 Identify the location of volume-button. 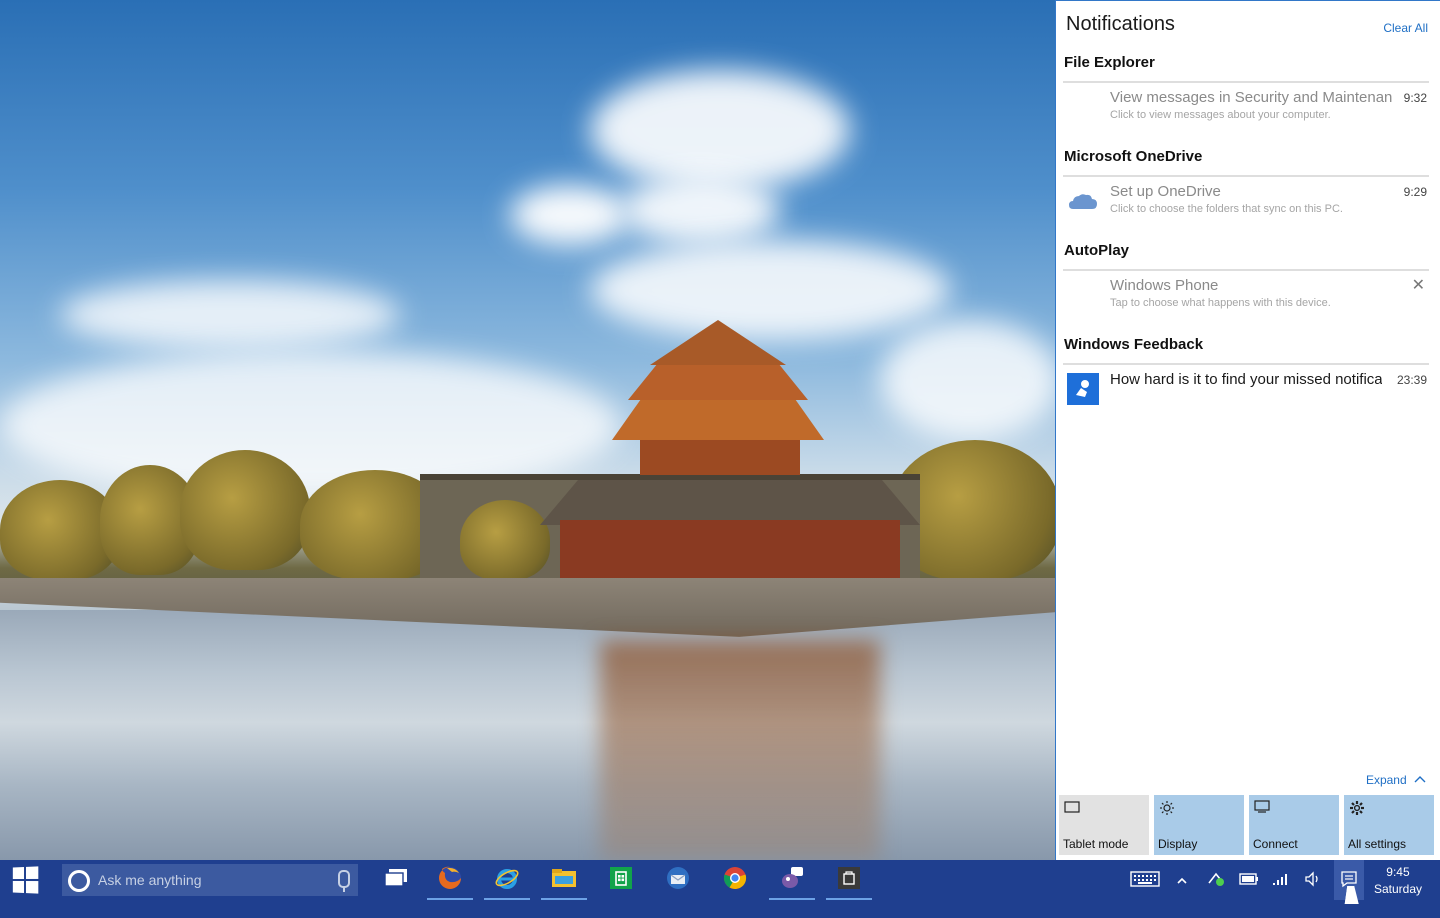
(1313, 880).